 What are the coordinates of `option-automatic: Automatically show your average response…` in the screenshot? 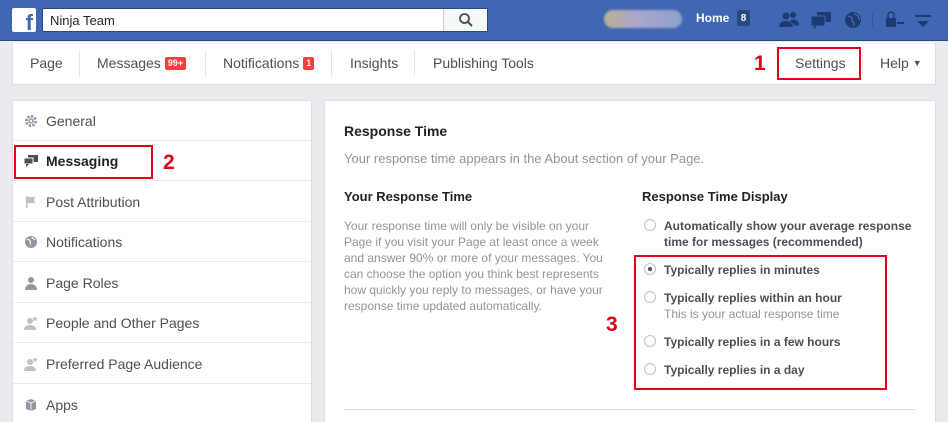 It's located at (779, 234).